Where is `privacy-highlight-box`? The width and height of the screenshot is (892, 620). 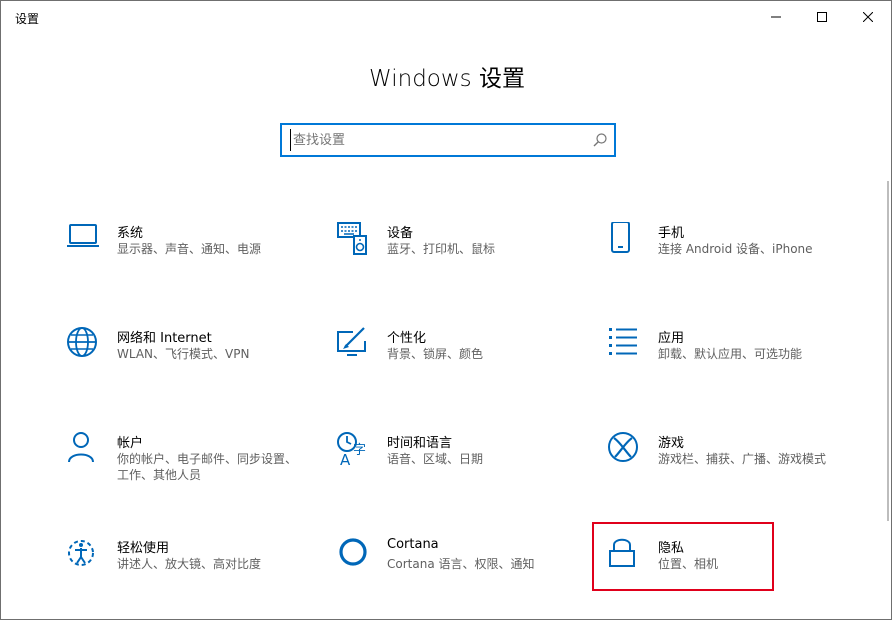
privacy-highlight-box is located at coordinates (683, 556).